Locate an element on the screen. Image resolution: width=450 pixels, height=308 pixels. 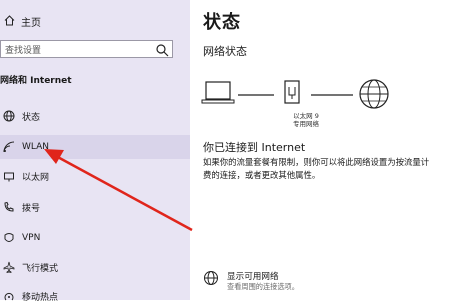
home-nav-item: 主页 is located at coordinates (22, 21).